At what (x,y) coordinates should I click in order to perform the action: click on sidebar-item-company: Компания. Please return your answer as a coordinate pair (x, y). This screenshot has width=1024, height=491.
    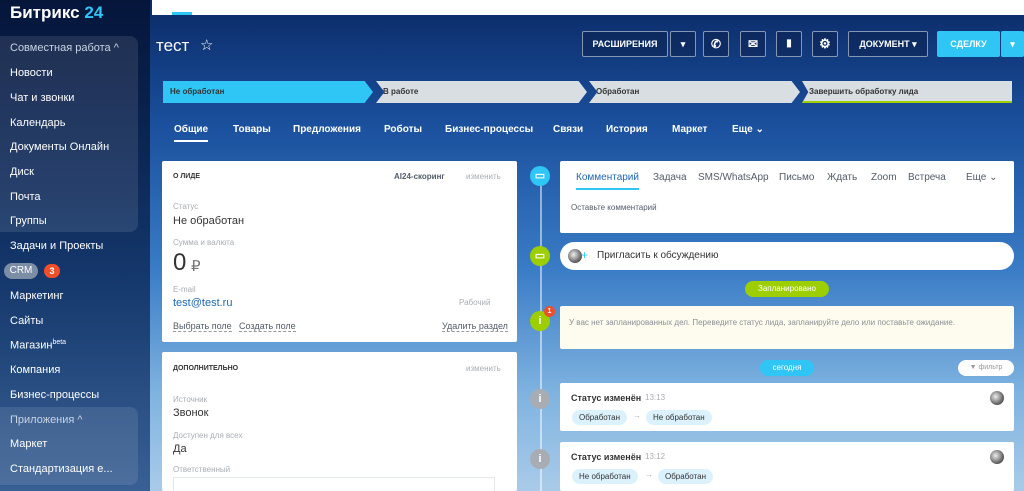
    Looking at the image, I should click on (35, 370).